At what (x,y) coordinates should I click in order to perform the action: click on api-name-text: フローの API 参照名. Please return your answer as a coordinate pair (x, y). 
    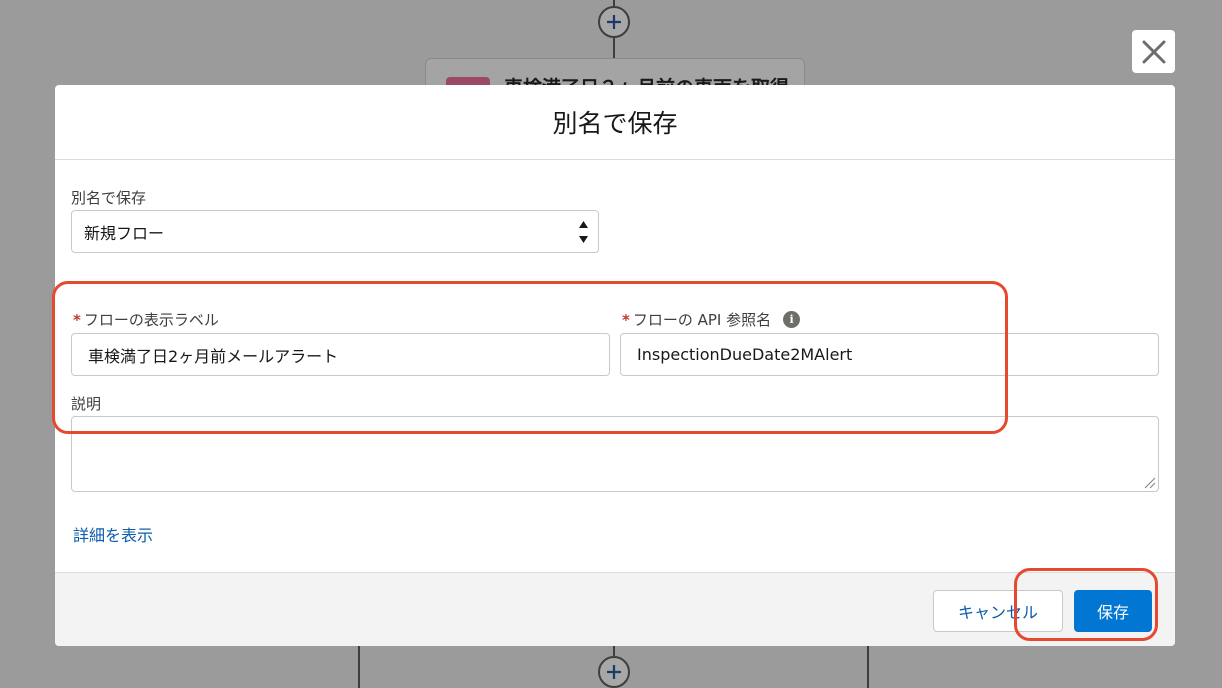
    Looking at the image, I should click on (702, 320).